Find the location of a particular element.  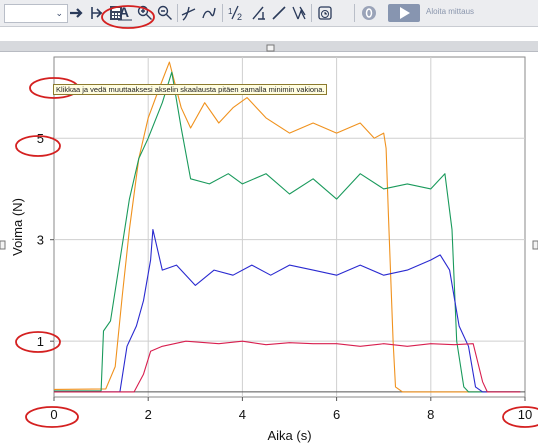

x-tick-label: 0 is located at coordinates (53, 414).